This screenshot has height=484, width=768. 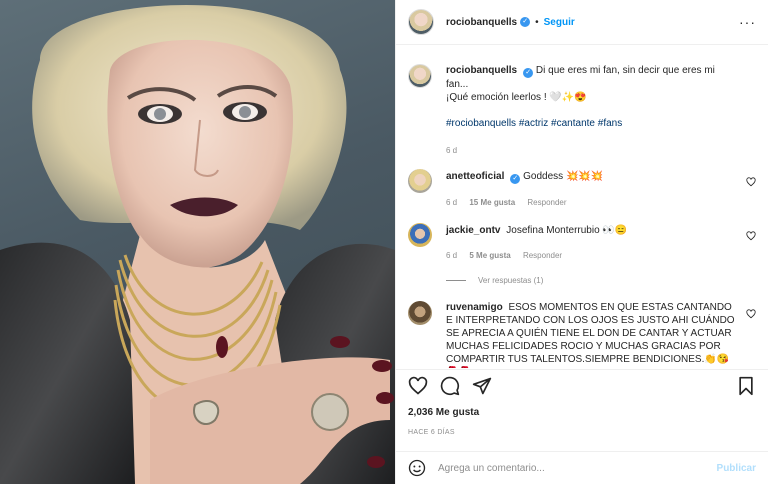 I want to click on action-bar, so click(x=582, y=385).